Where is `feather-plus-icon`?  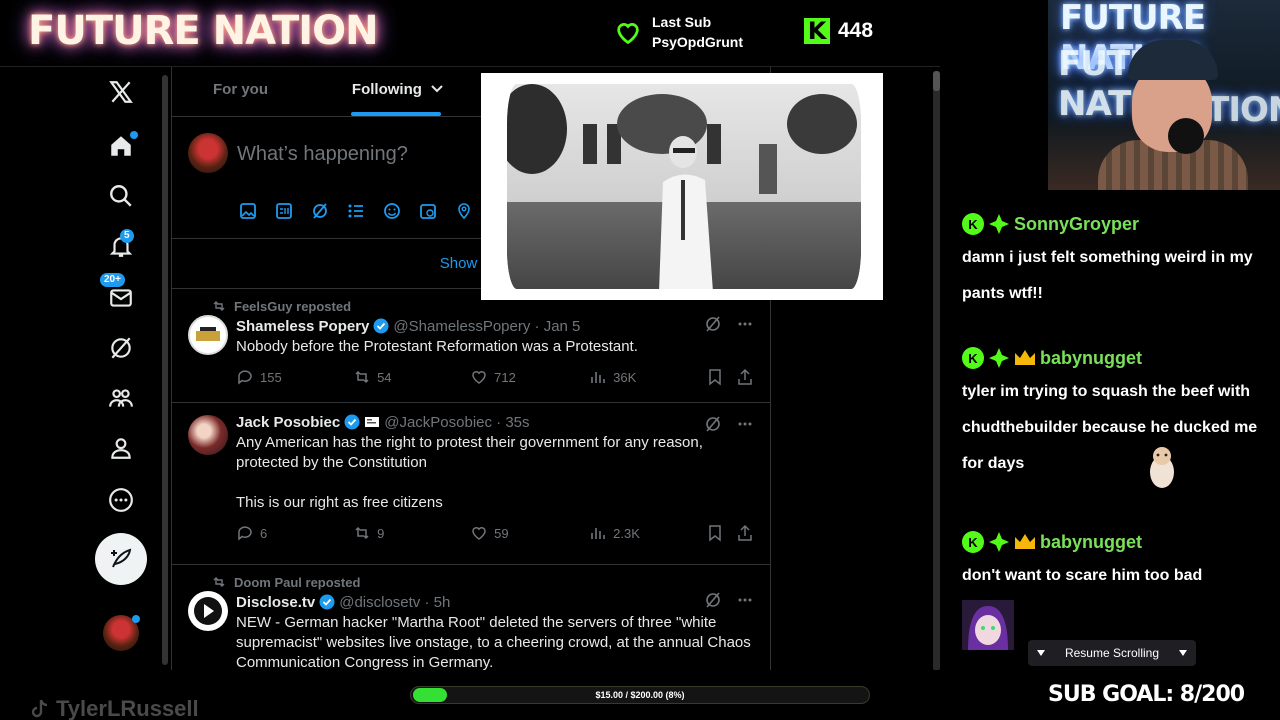 feather-plus-icon is located at coordinates (121, 558).